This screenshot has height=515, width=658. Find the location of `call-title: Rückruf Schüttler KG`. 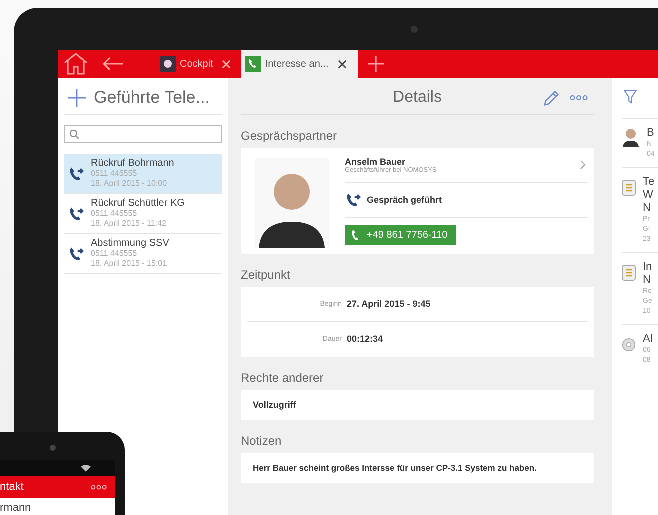

call-title: Rückruf Schüttler KG is located at coordinates (138, 203).